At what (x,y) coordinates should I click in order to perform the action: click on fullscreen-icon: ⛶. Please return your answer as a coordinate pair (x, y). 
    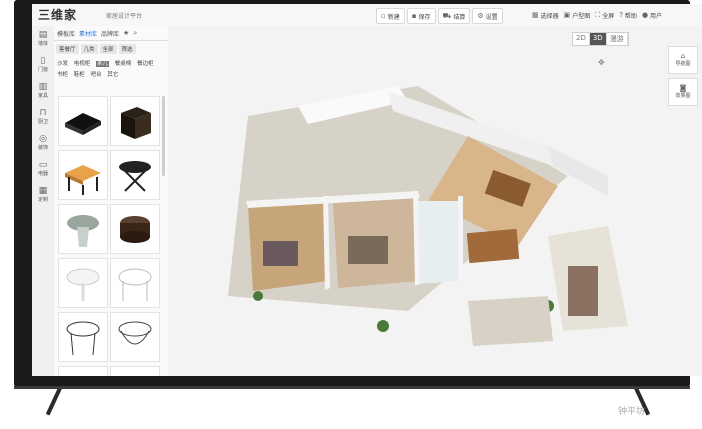
    Looking at the image, I should click on (598, 14).